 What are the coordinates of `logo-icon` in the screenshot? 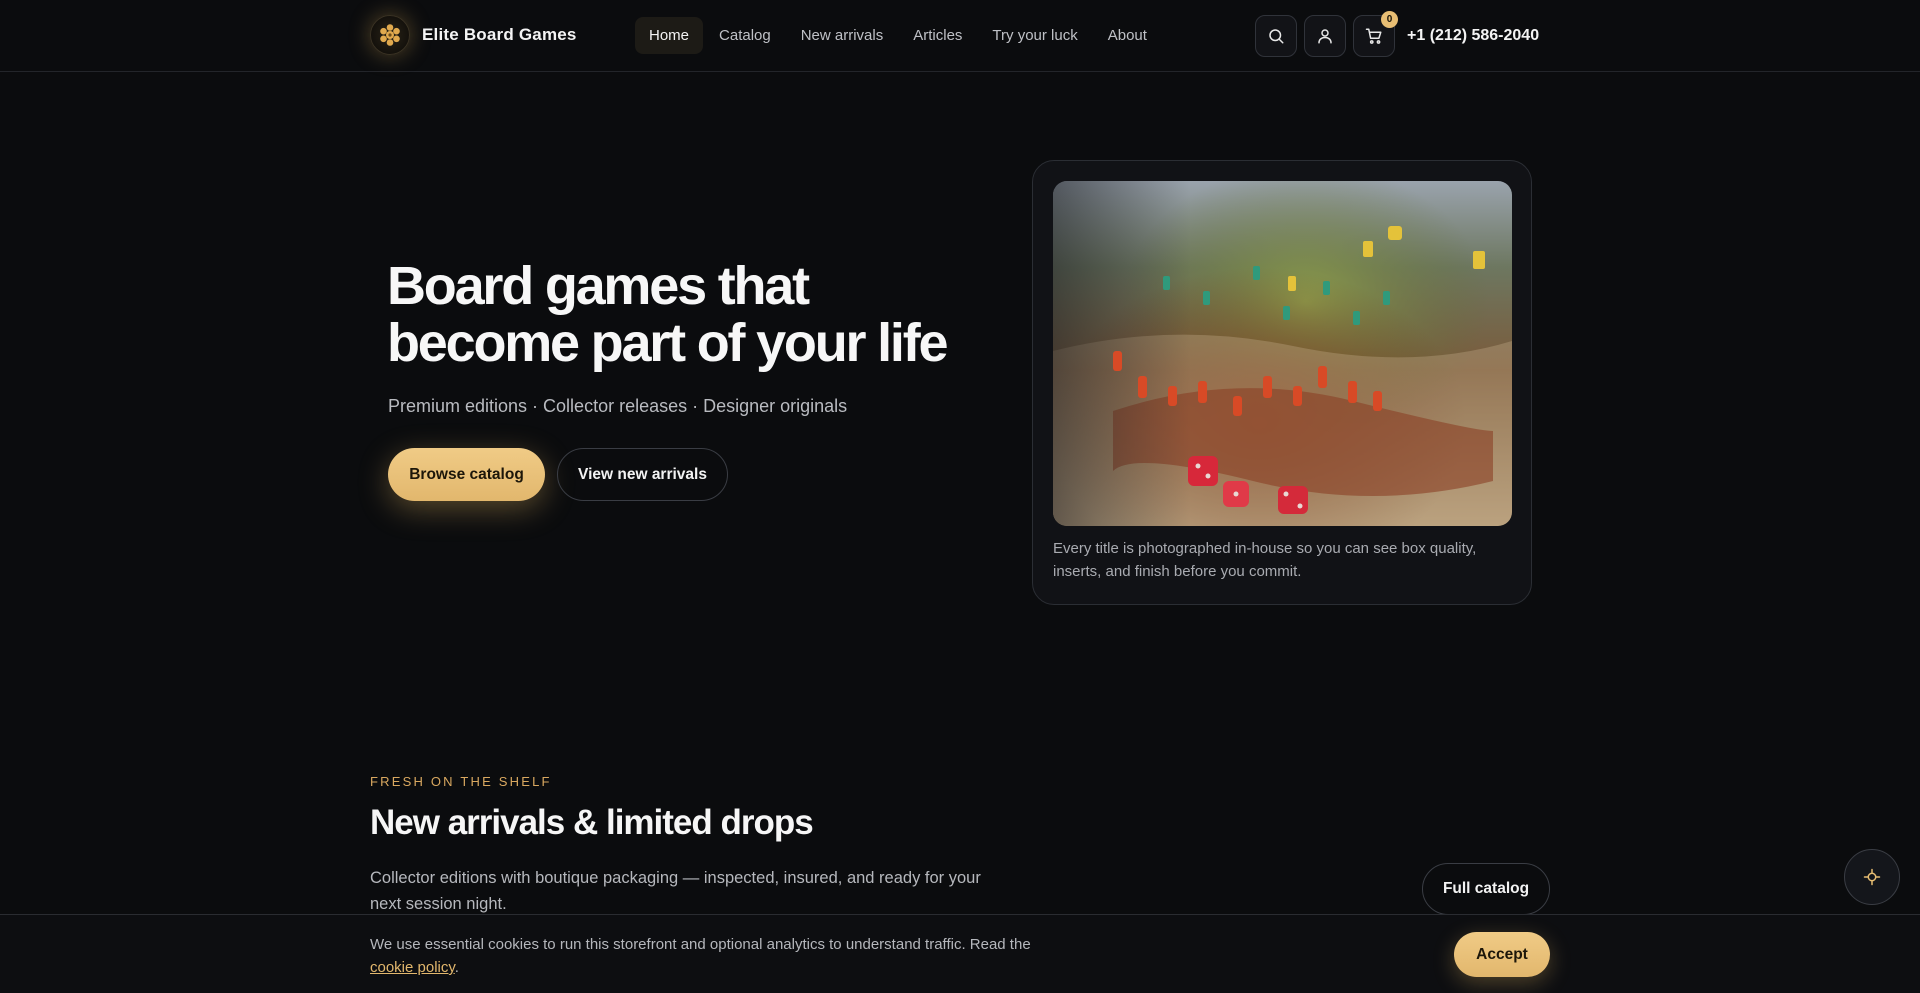 It's located at (390, 35).